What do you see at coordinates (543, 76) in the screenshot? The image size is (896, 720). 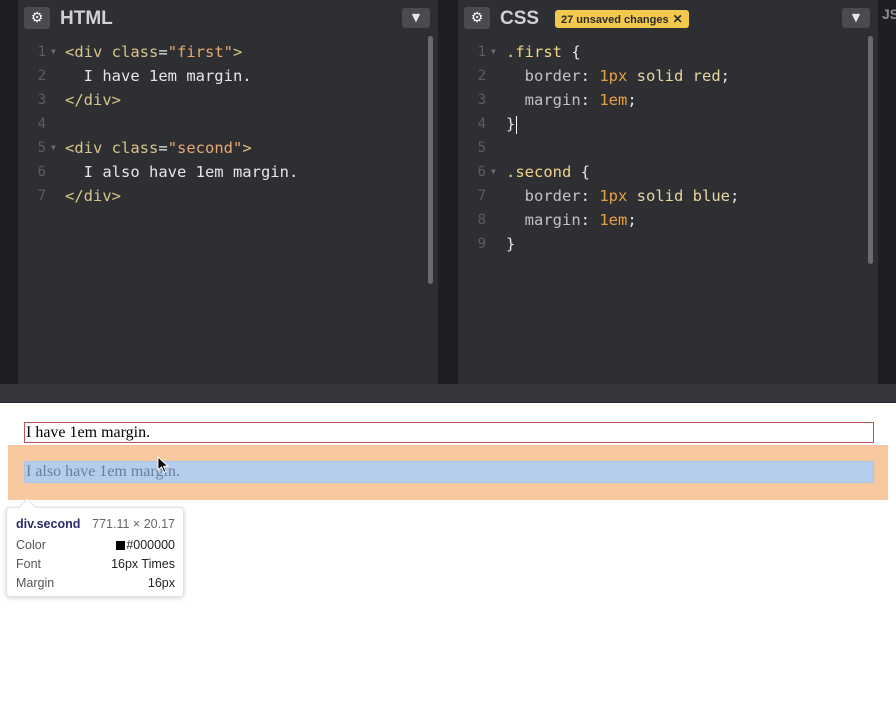 I see `code-token: border` at bounding box center [543, 76].